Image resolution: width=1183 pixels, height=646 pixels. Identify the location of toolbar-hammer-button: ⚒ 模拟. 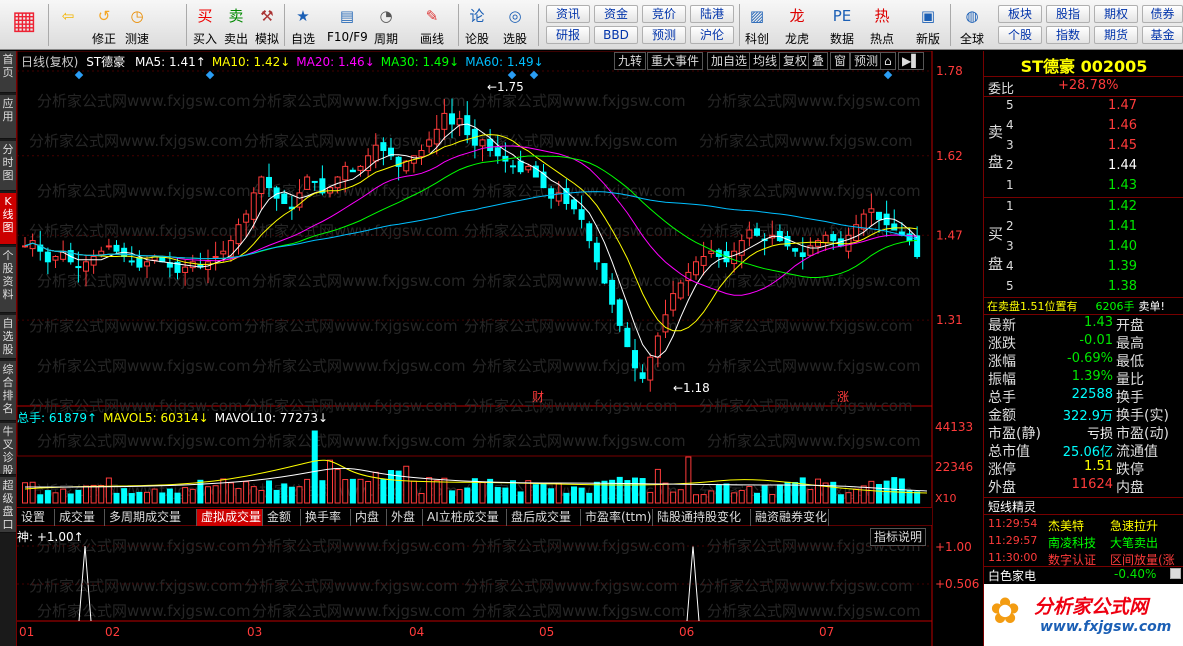
(267, 25).